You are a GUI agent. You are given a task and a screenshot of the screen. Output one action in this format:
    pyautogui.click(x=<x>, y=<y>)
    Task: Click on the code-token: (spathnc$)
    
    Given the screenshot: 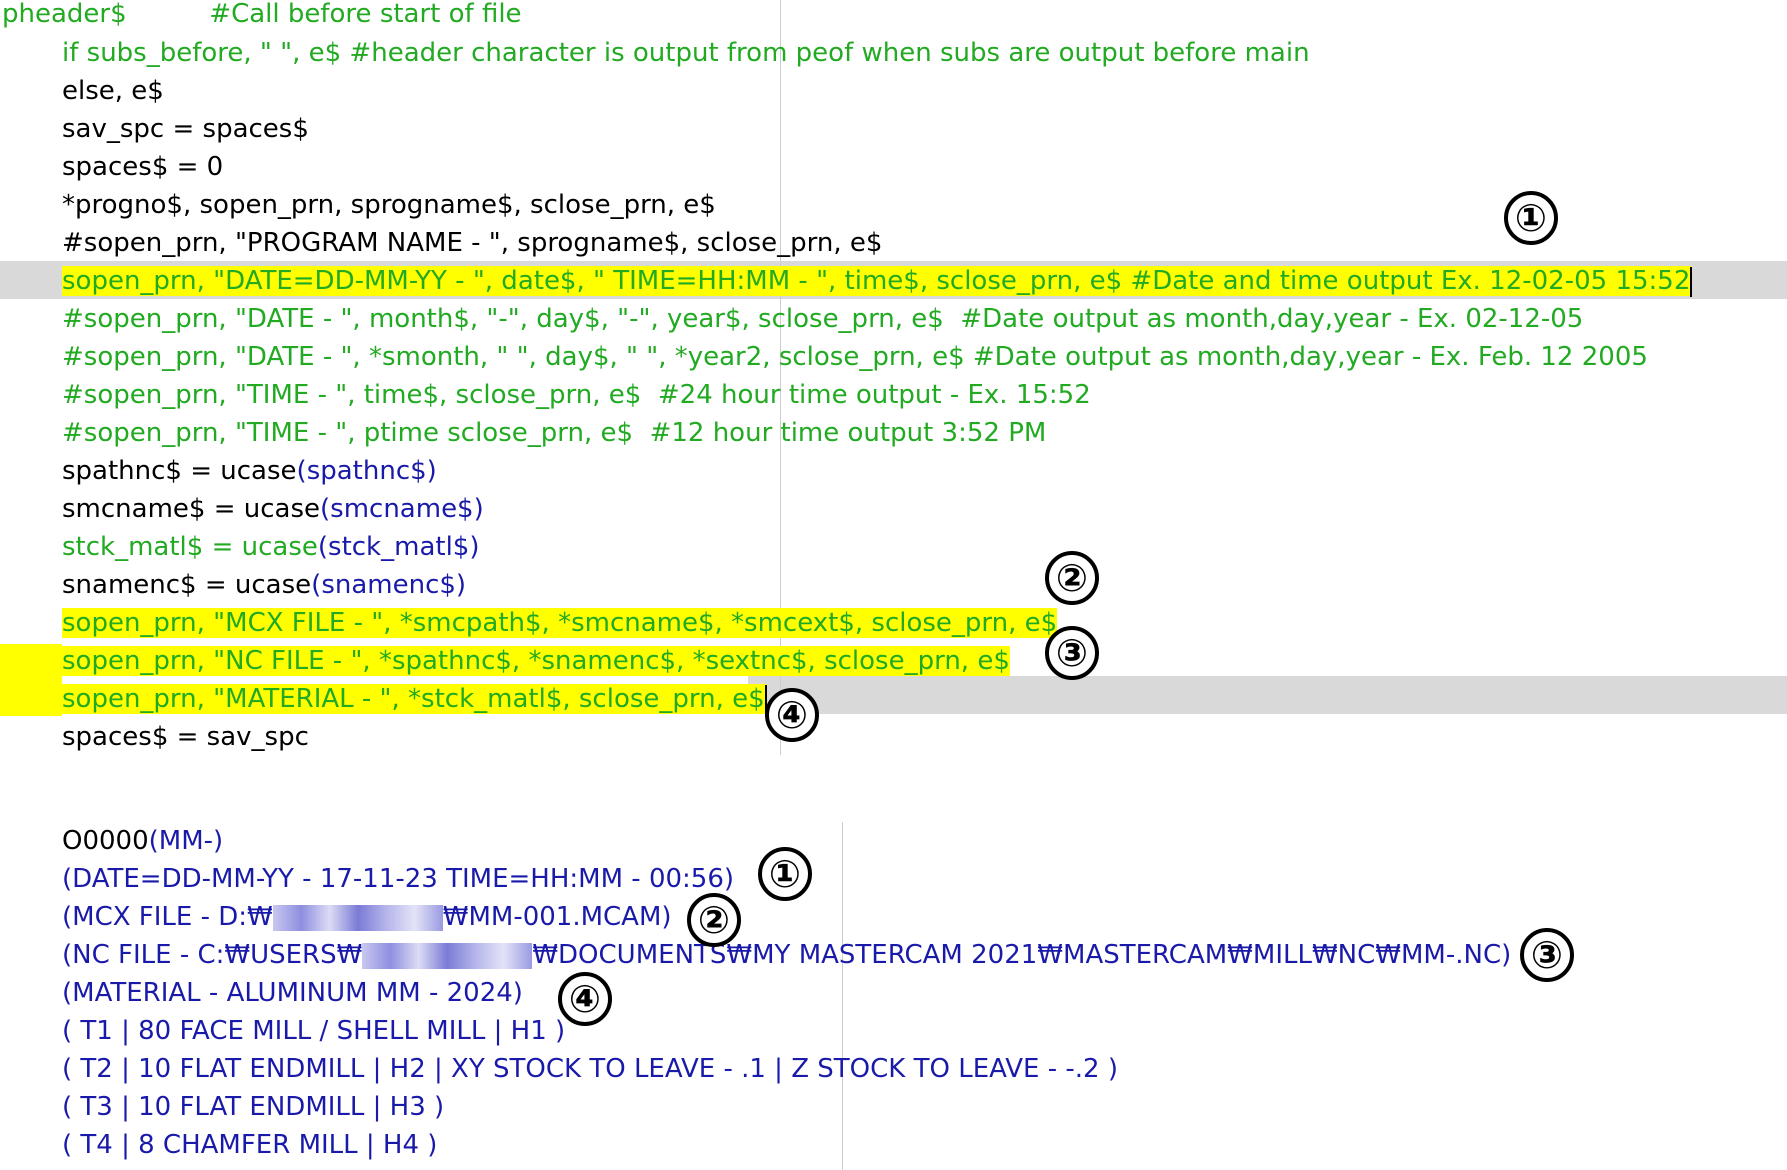 What is the action you would take?
    pyautogui.click(x=366, y=471)
    